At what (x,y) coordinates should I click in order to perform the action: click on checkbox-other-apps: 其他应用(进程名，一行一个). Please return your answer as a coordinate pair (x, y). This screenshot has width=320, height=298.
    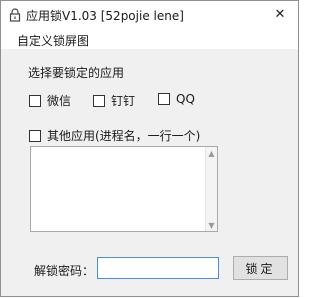
    Looking at the image, I should click on (114, 135).